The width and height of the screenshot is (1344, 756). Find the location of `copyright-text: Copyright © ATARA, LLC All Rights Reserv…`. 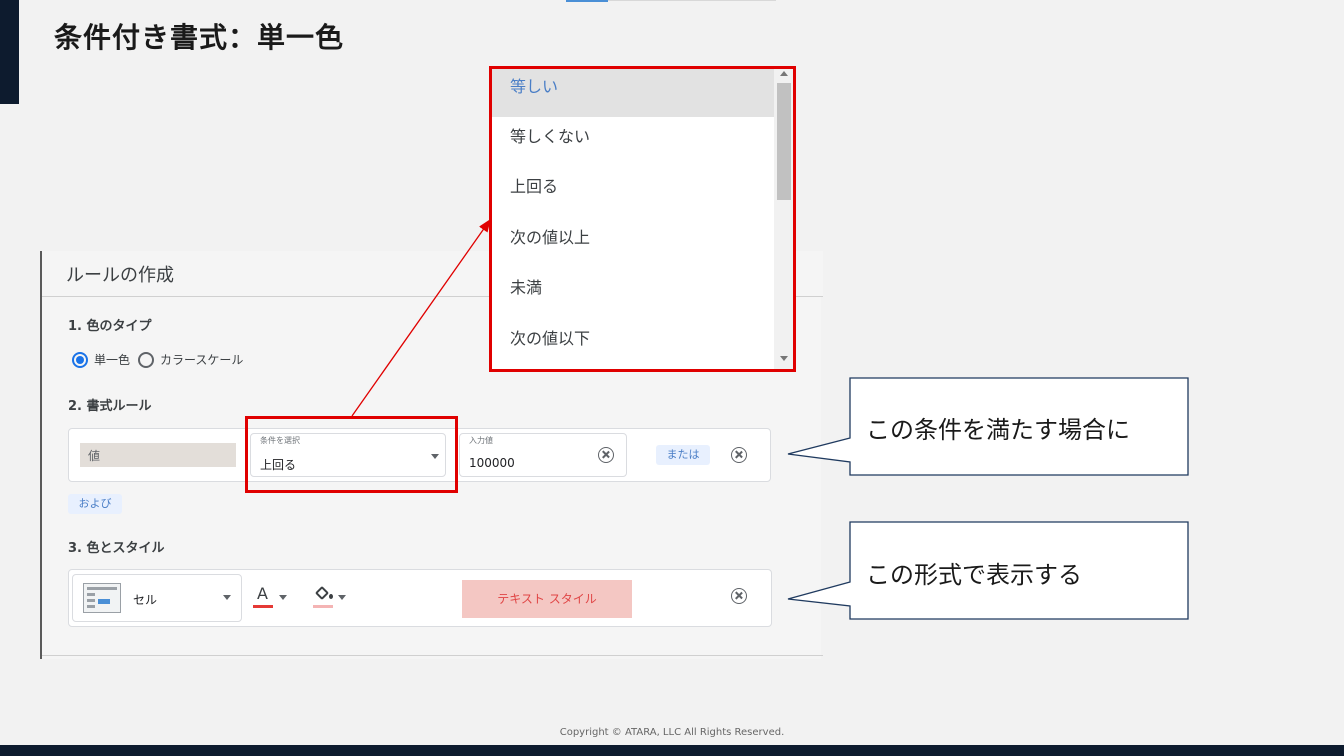

copyright-text: Copyright © ATARA, LLC All Rights Reserv… is located at coordinates (672, 732).